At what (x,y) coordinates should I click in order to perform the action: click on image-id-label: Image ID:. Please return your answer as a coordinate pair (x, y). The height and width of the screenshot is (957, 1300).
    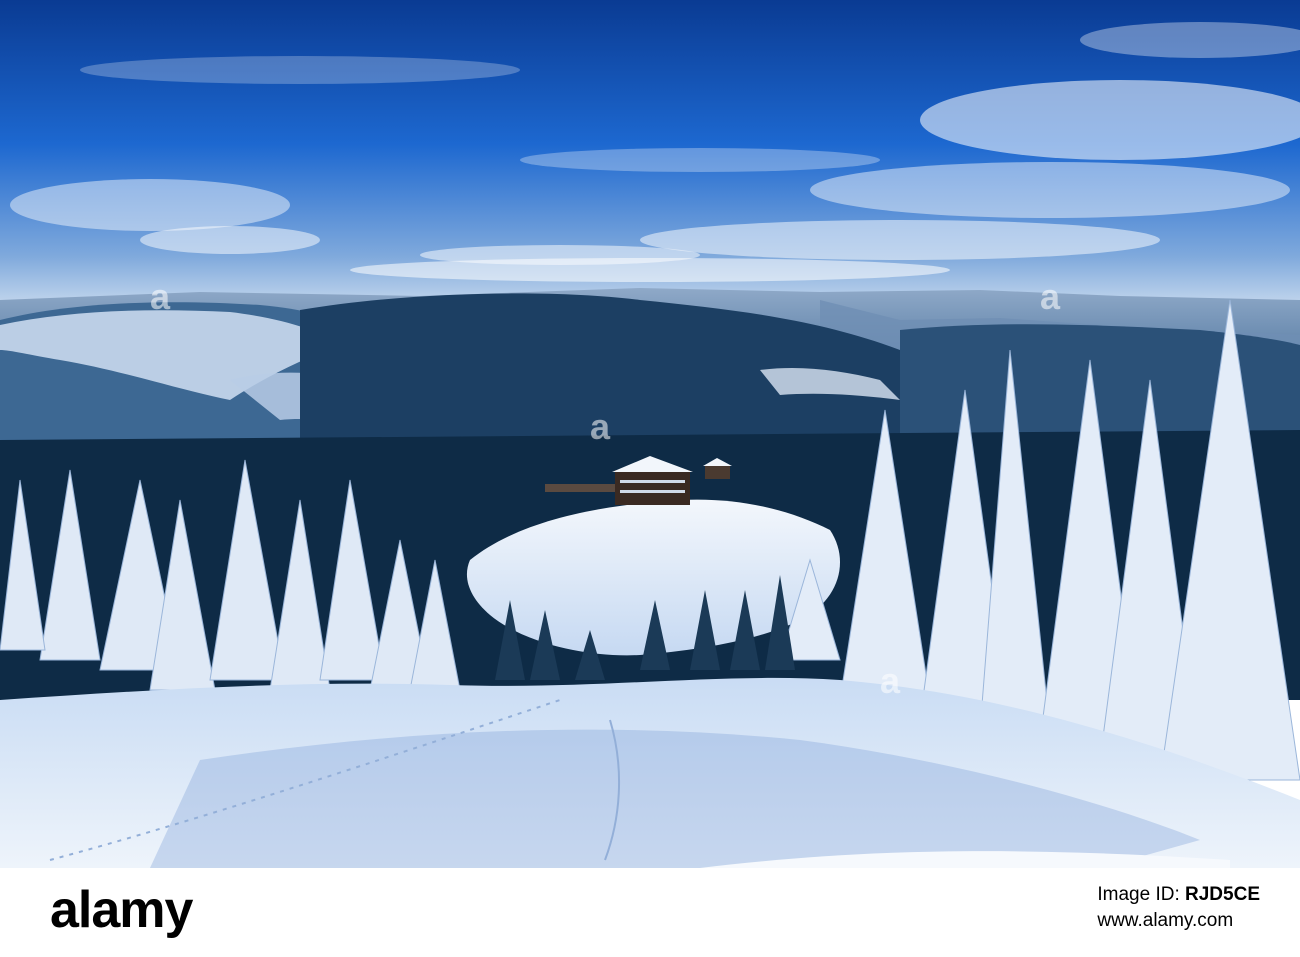
    Looking at the image, I should click on (1138, 894).